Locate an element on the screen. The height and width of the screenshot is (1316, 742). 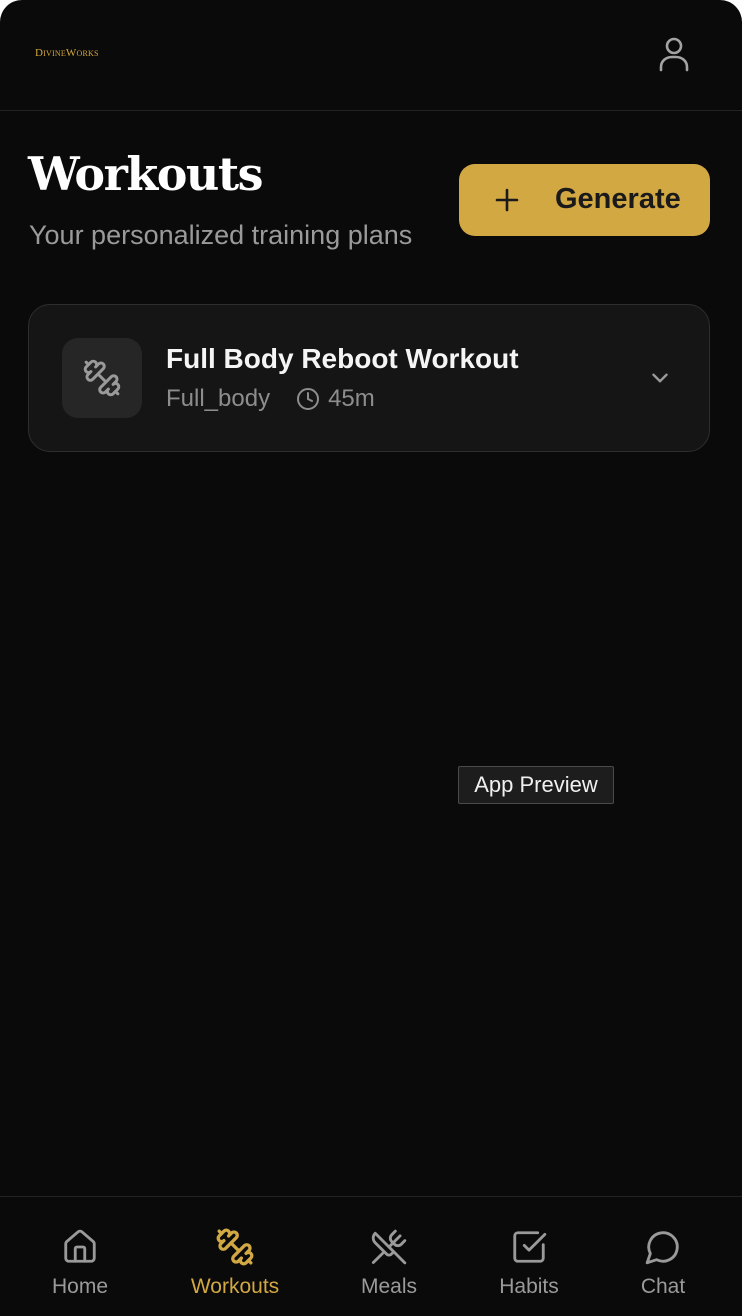
workout-category: Full_body is located at coordinates (218, 398).